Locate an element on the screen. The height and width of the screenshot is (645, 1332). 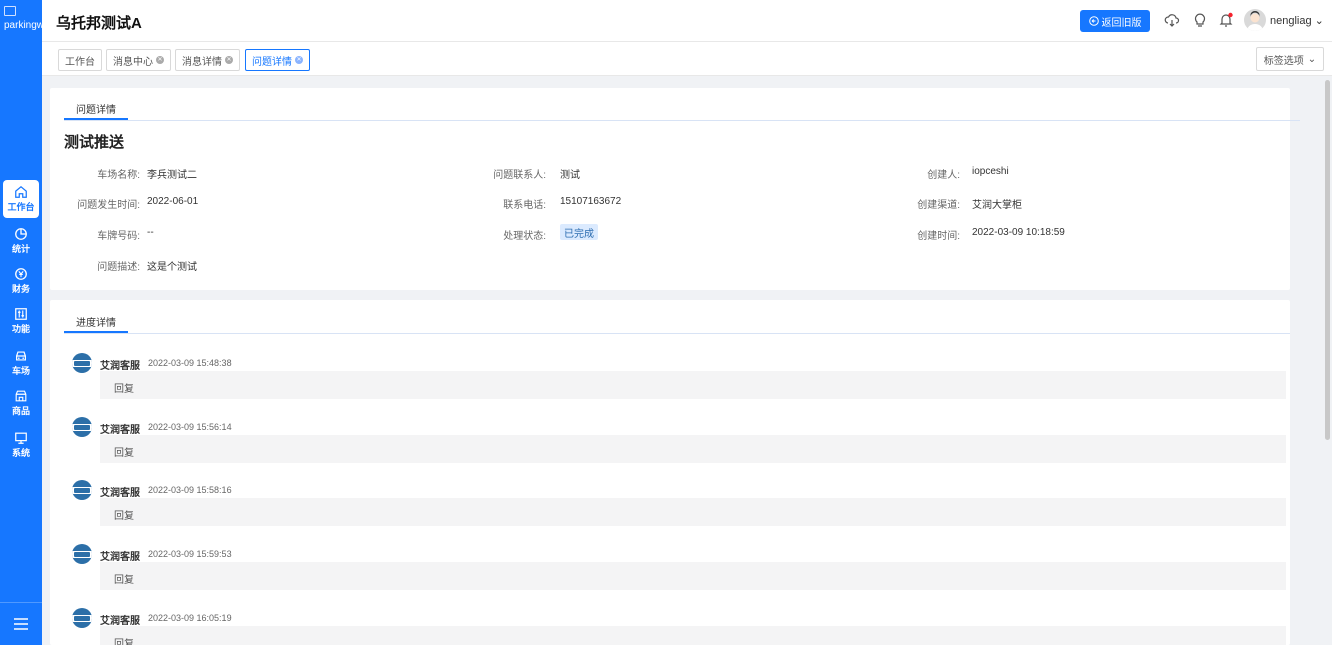
sidebar-item-features: 功能 is located at coordinates (21, 321).